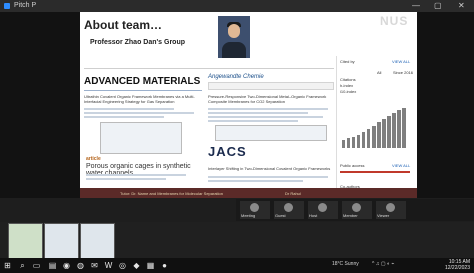 The image size is (474, 273). What do you see at coordinates (416, 5) in the screenshot?
I see `minimize-button: —` at bounding box center [416, 5].